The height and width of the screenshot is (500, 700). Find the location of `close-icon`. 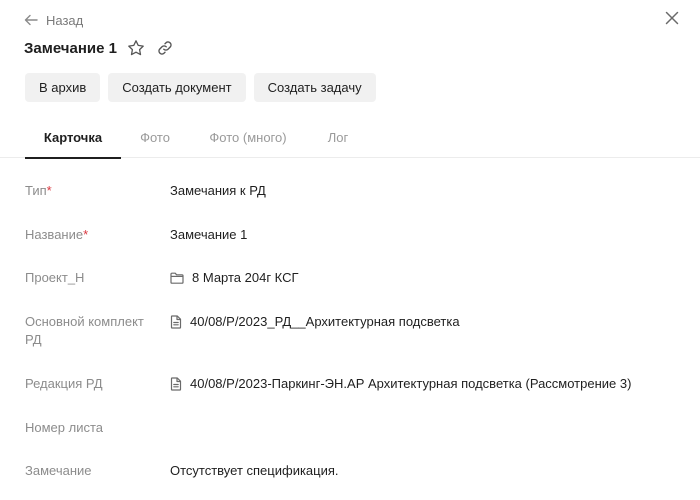

close-icon is located at coordinates (672, 20).